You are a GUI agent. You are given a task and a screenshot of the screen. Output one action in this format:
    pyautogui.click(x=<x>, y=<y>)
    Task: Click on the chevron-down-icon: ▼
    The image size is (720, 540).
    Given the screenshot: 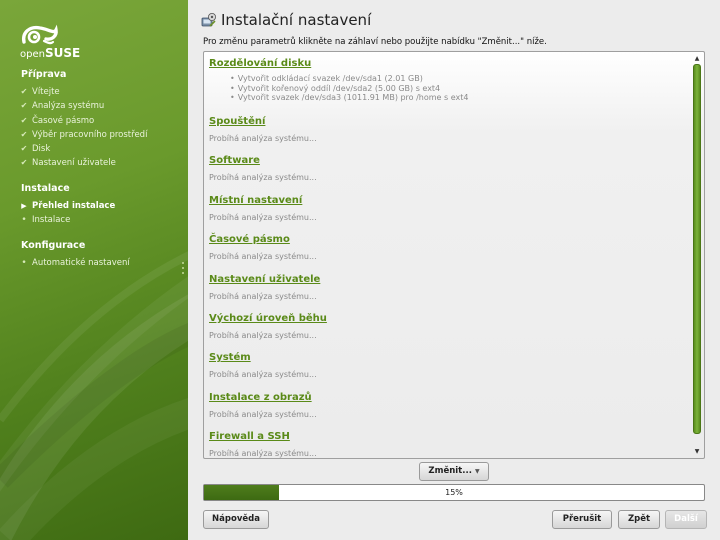 What is the action you would take?
    pyautogui.click(x=477, y=471)
    